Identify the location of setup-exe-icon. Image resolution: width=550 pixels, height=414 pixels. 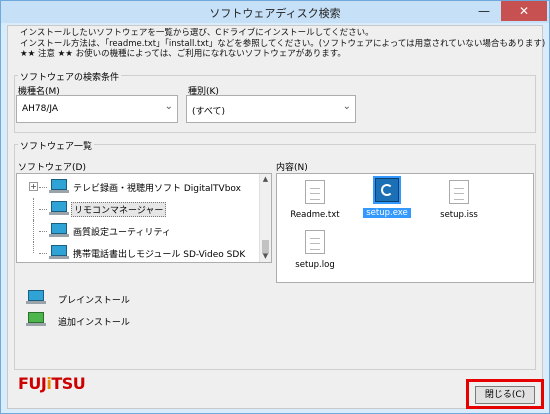
(387, 190).